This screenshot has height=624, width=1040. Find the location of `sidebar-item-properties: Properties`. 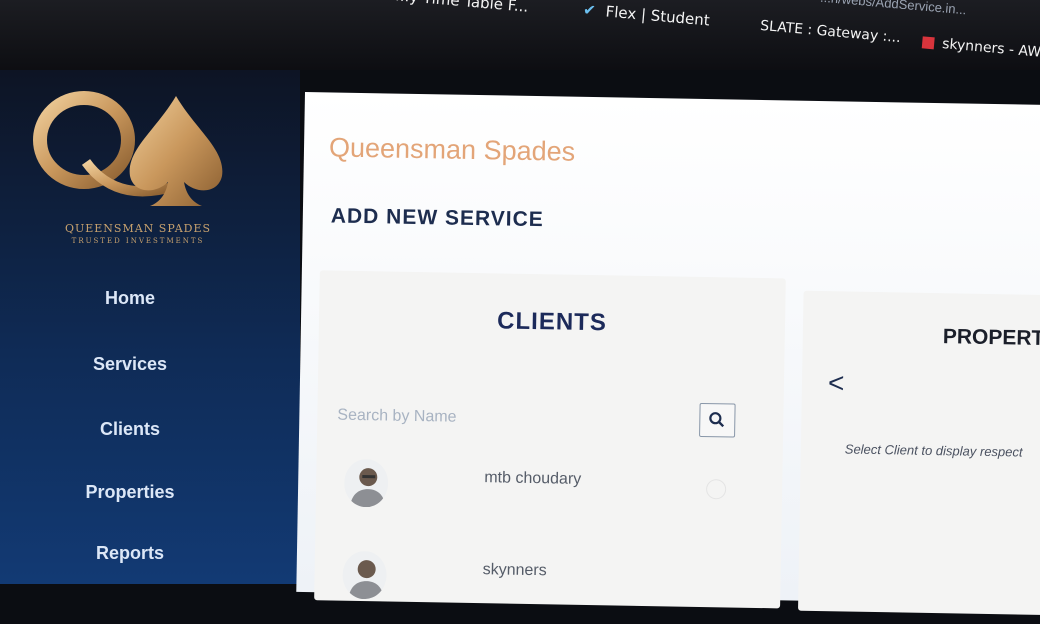

sidebar-item-properties: Properties is located at coordinates (130, 492).